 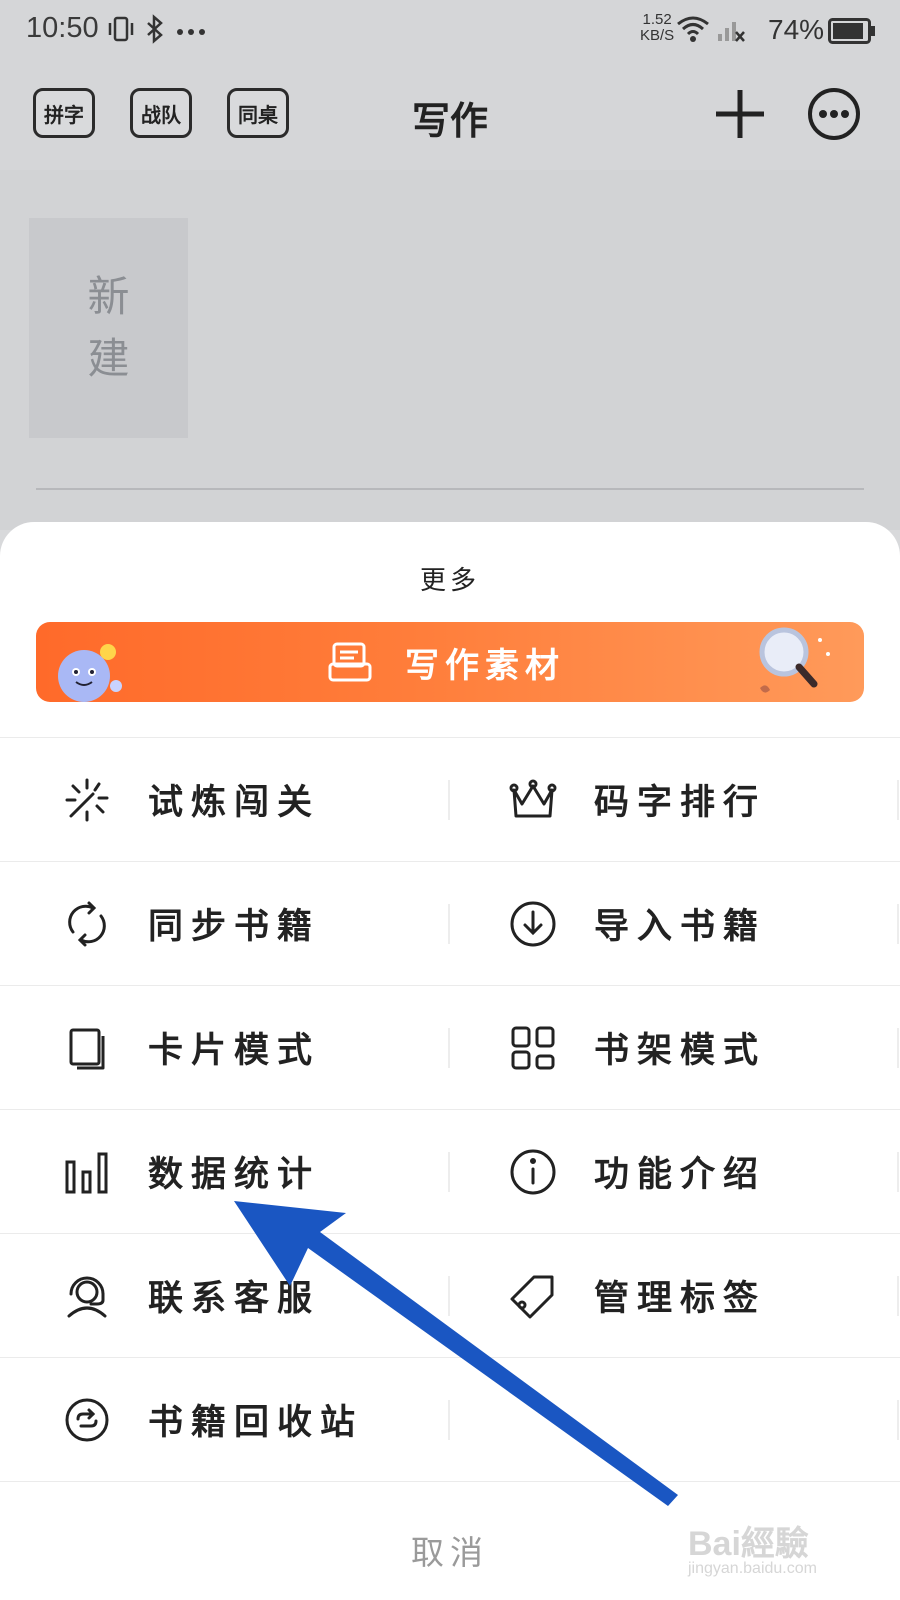 I want to click on menu-item-import: 导入书籍, so click(x=675, y=923).